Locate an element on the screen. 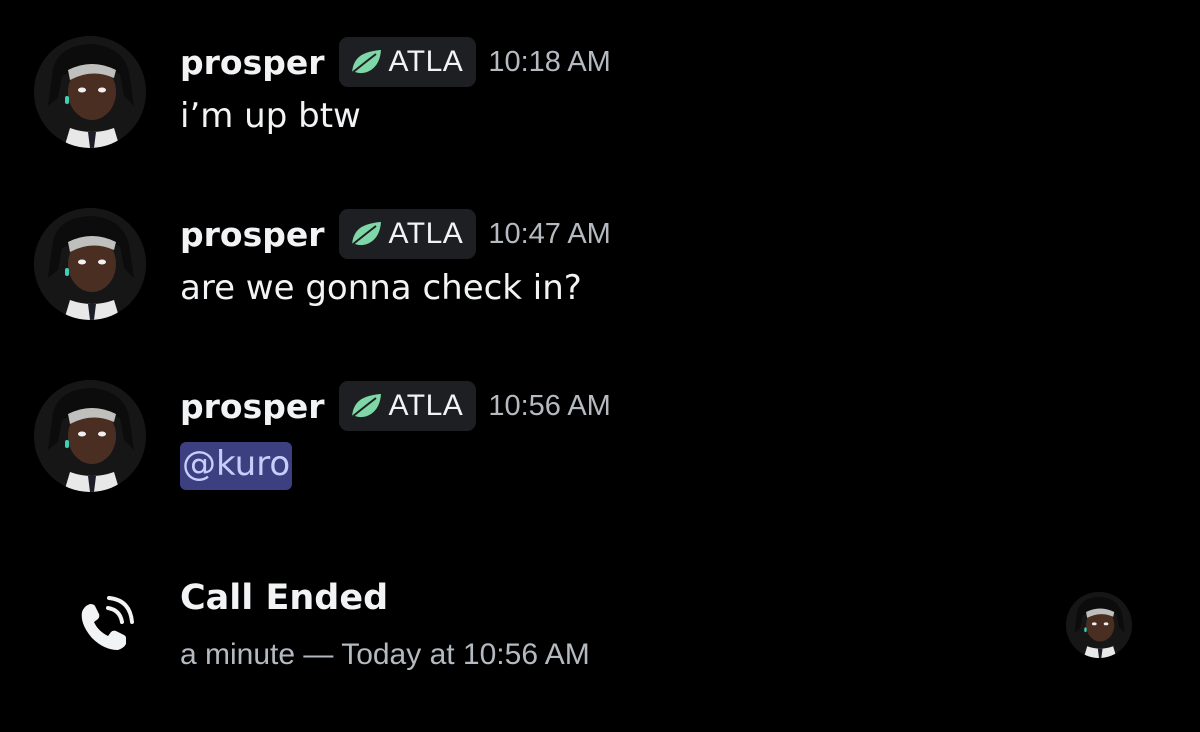  message-text: i’m up btw is located at coordinates (270, 116).